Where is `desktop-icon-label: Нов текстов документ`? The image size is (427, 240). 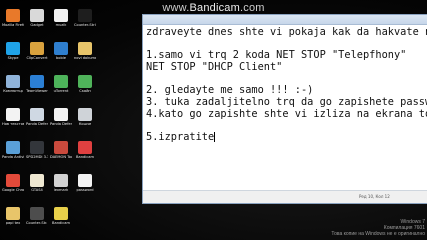
desktop-icon-label: Нов текстов документ is located at coordinates (13, 124).